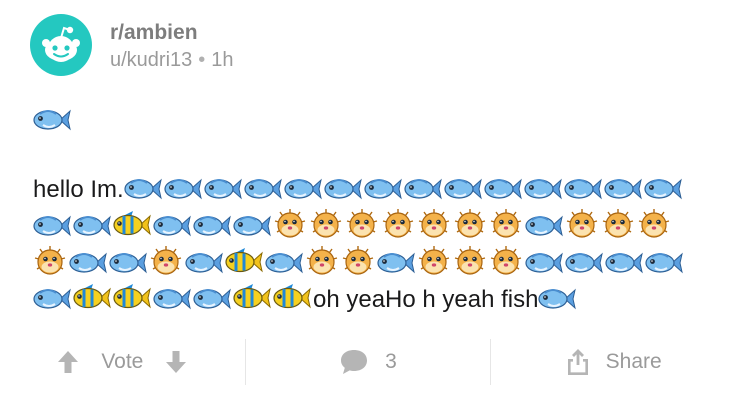 The width and height of the screenshot is (736, 414). I want to click on post-age: 1h, so click(222, 60).